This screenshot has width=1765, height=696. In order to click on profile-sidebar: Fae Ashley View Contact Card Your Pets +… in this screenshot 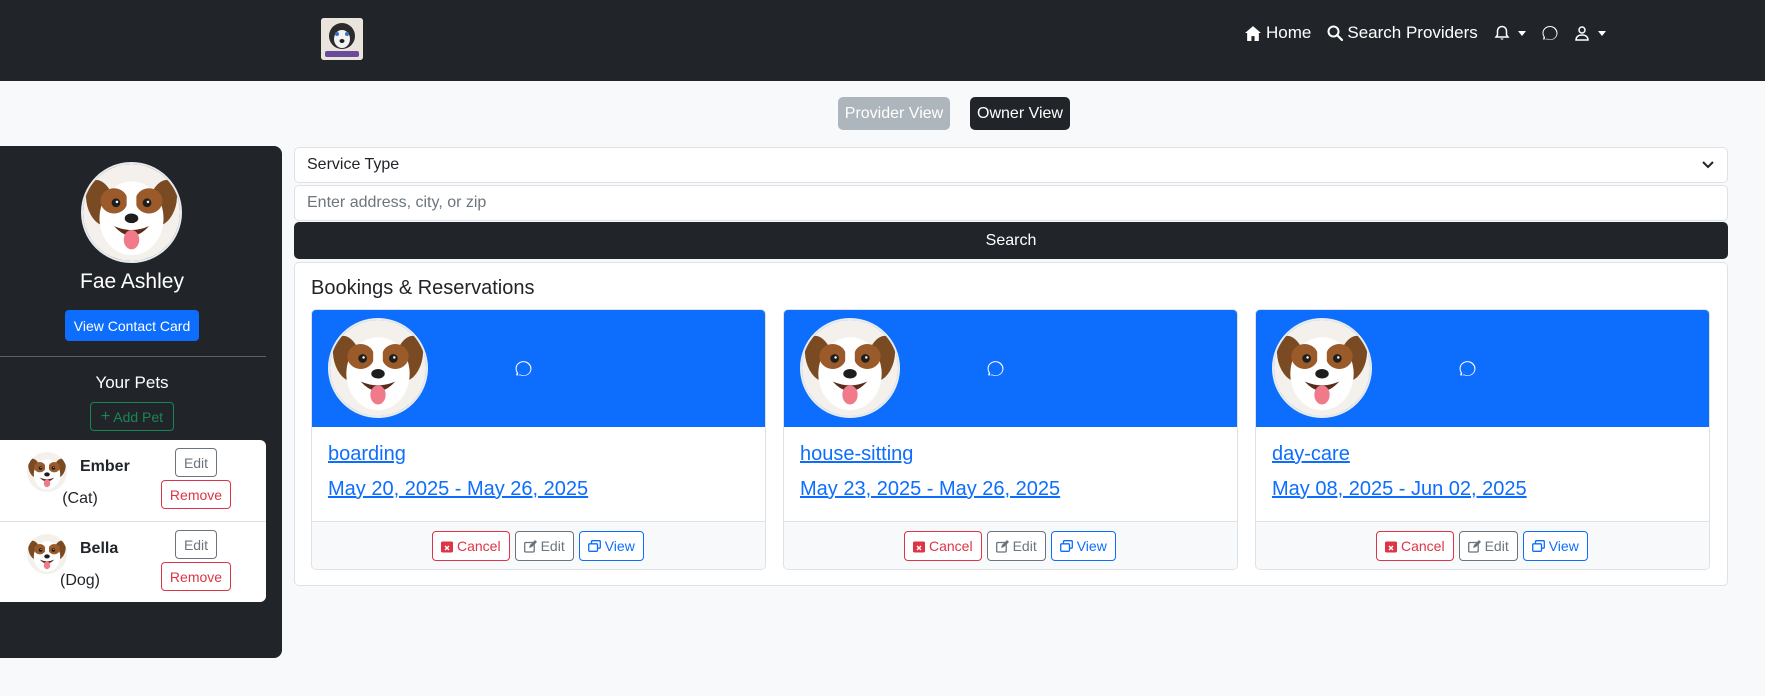, I will do `click(141, 402)`.